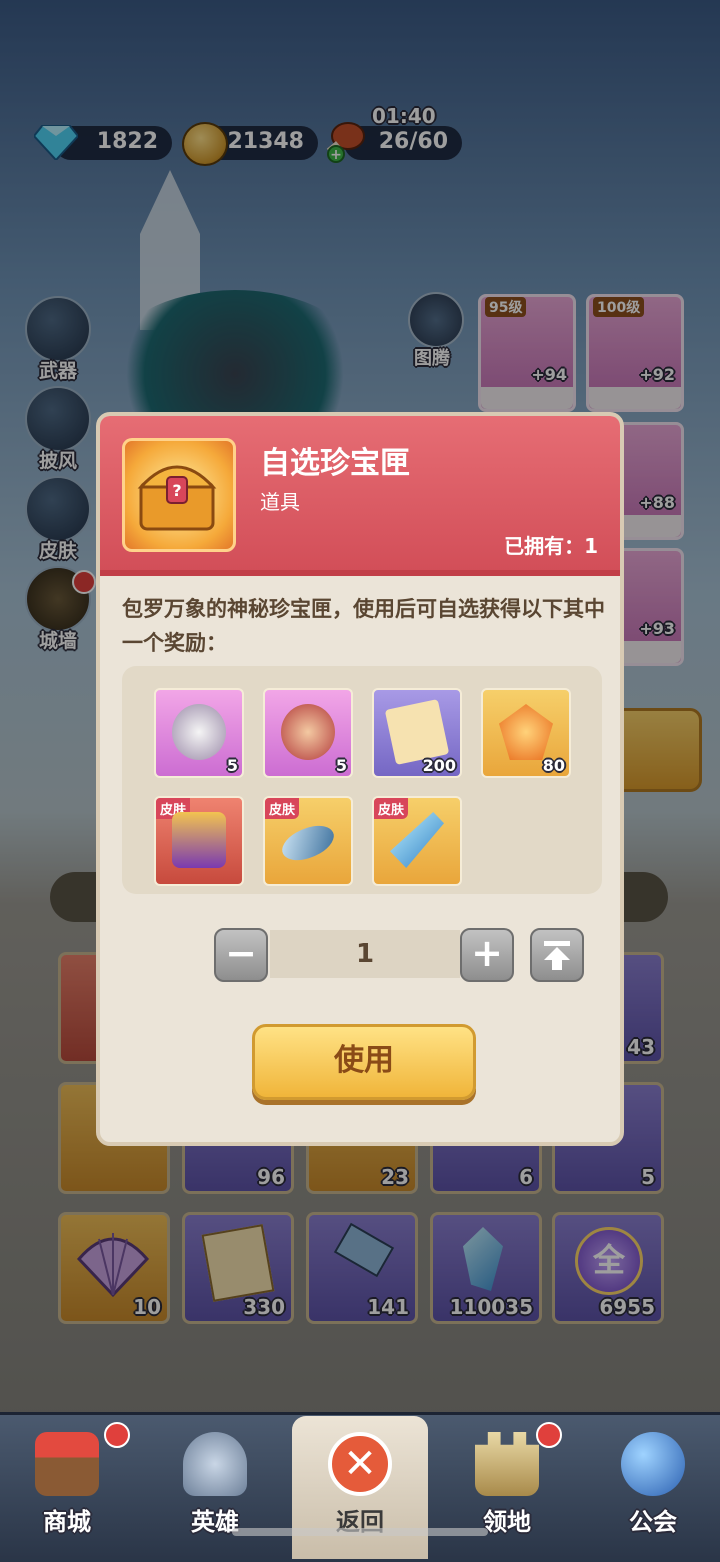  I want to click on nav-shop-label: 商城, so click(67, 1522).